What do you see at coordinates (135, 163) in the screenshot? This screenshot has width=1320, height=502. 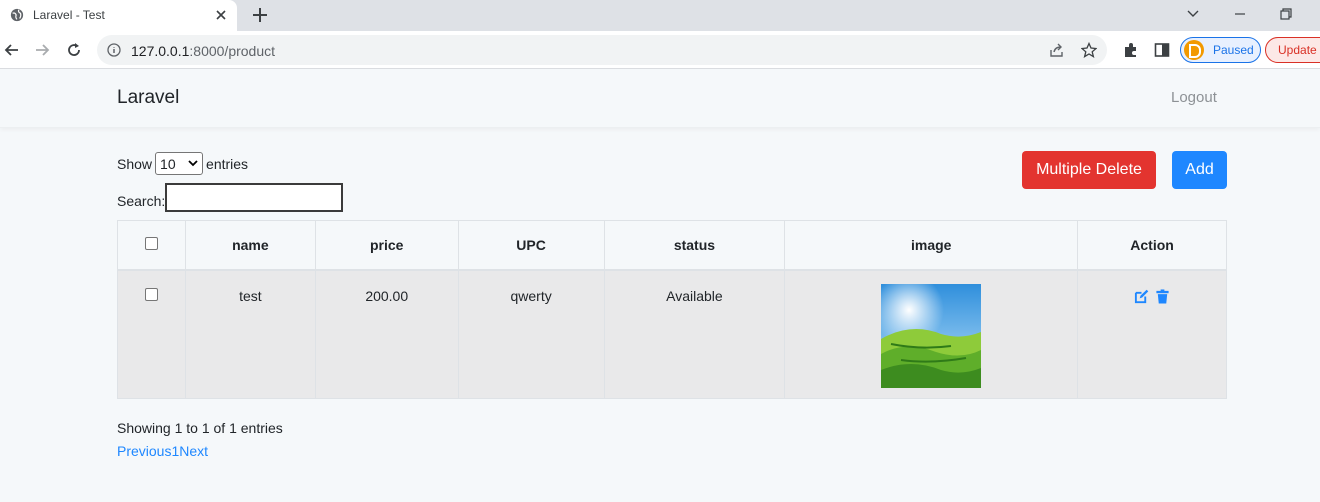 I see `show-label: Show` at bounding box center [135, 163].